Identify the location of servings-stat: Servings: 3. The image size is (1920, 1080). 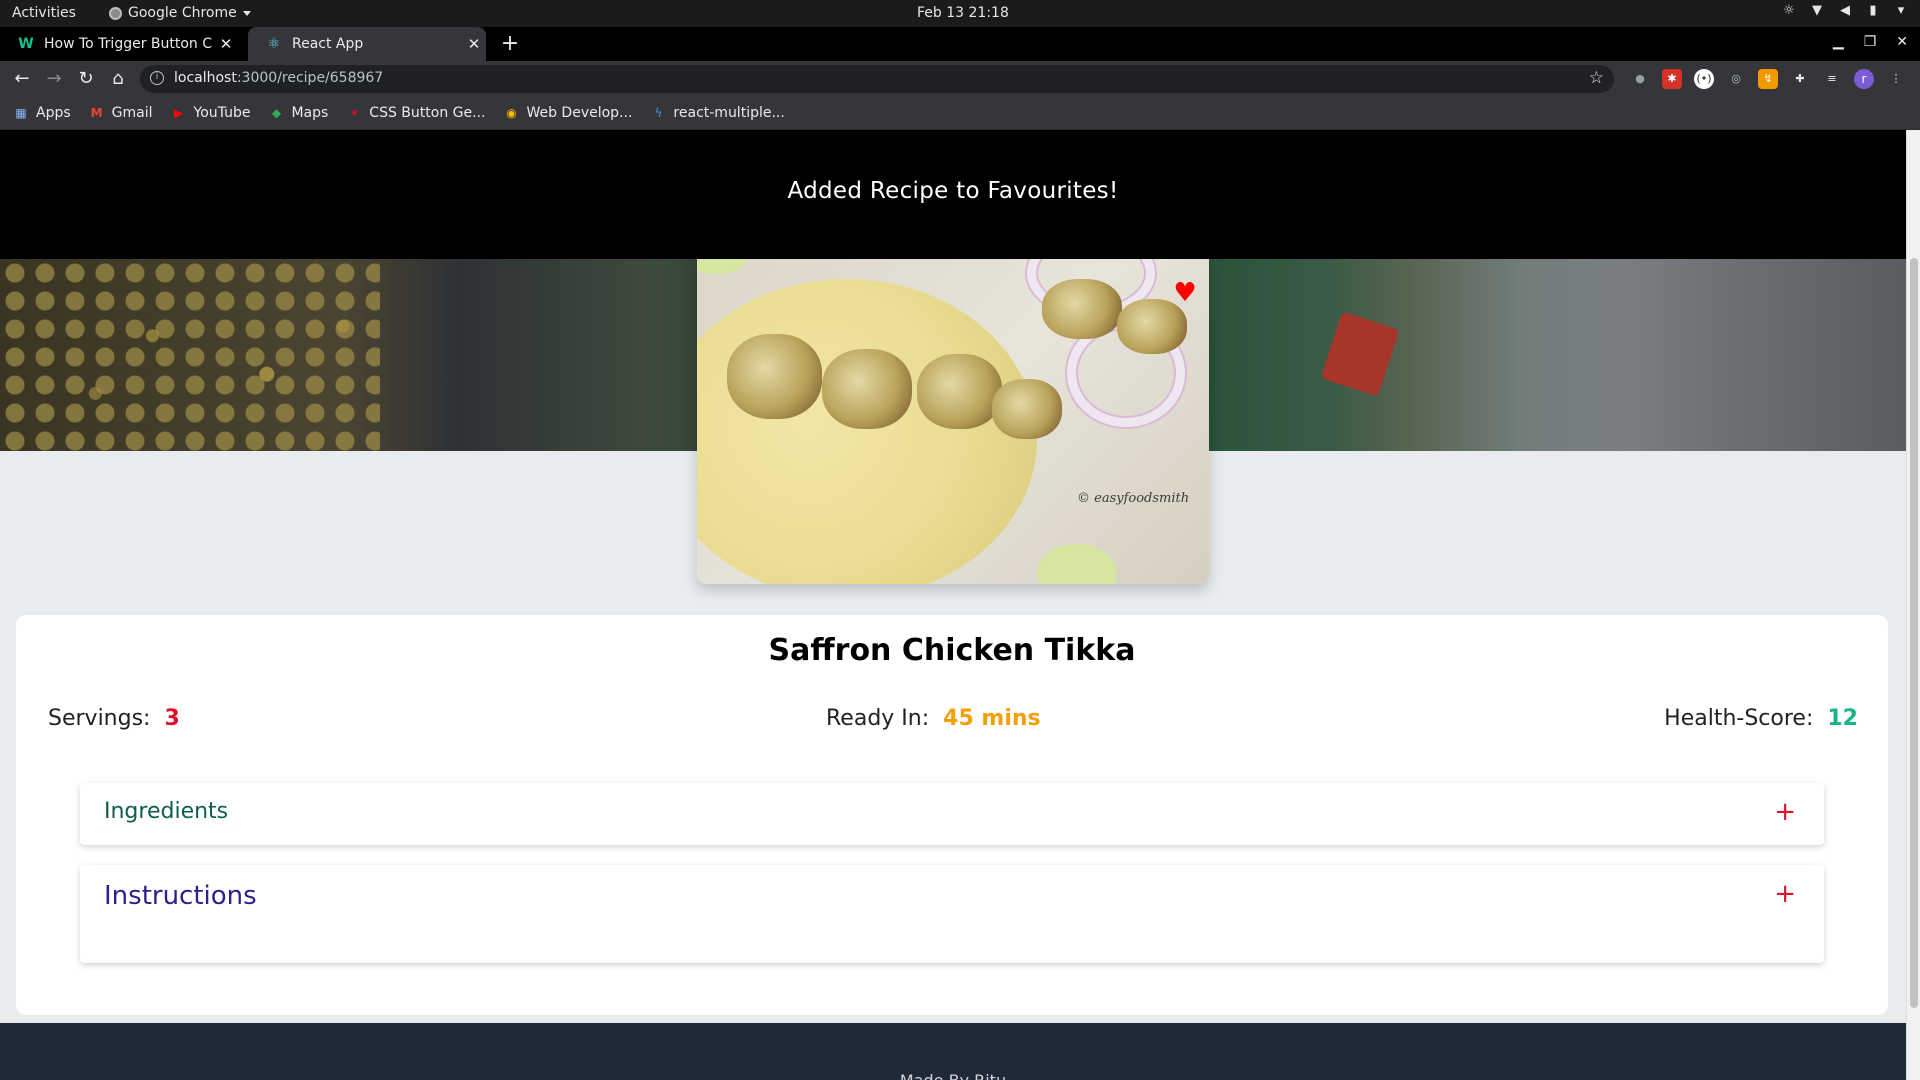
(114, 718).